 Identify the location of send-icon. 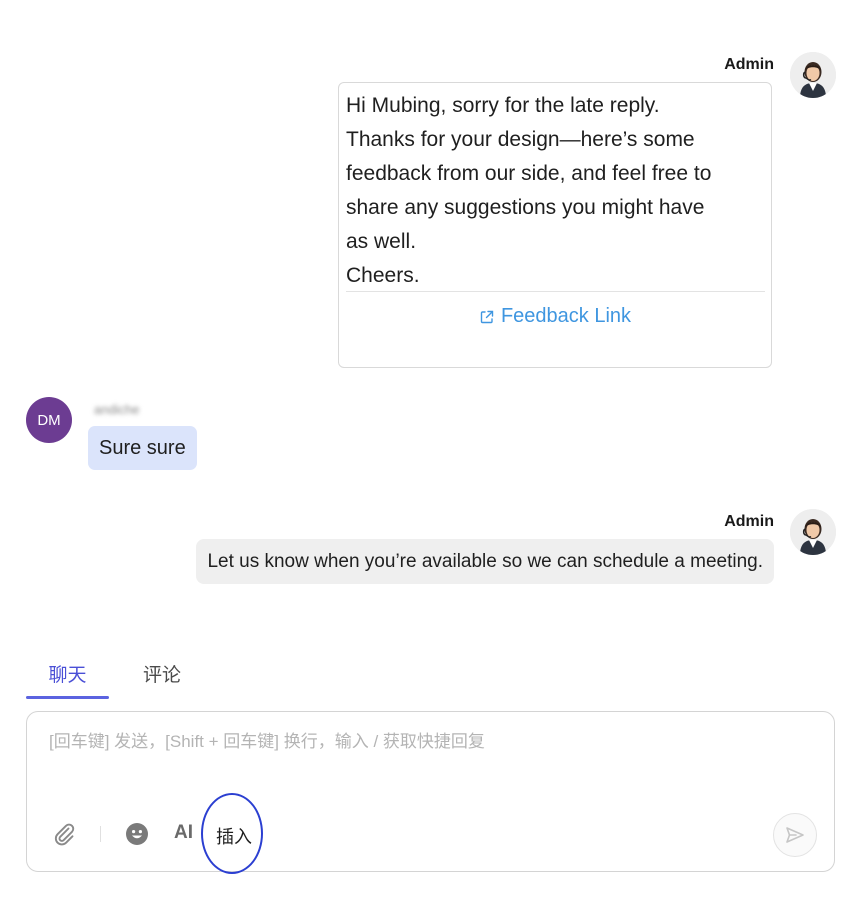
(795, 835).